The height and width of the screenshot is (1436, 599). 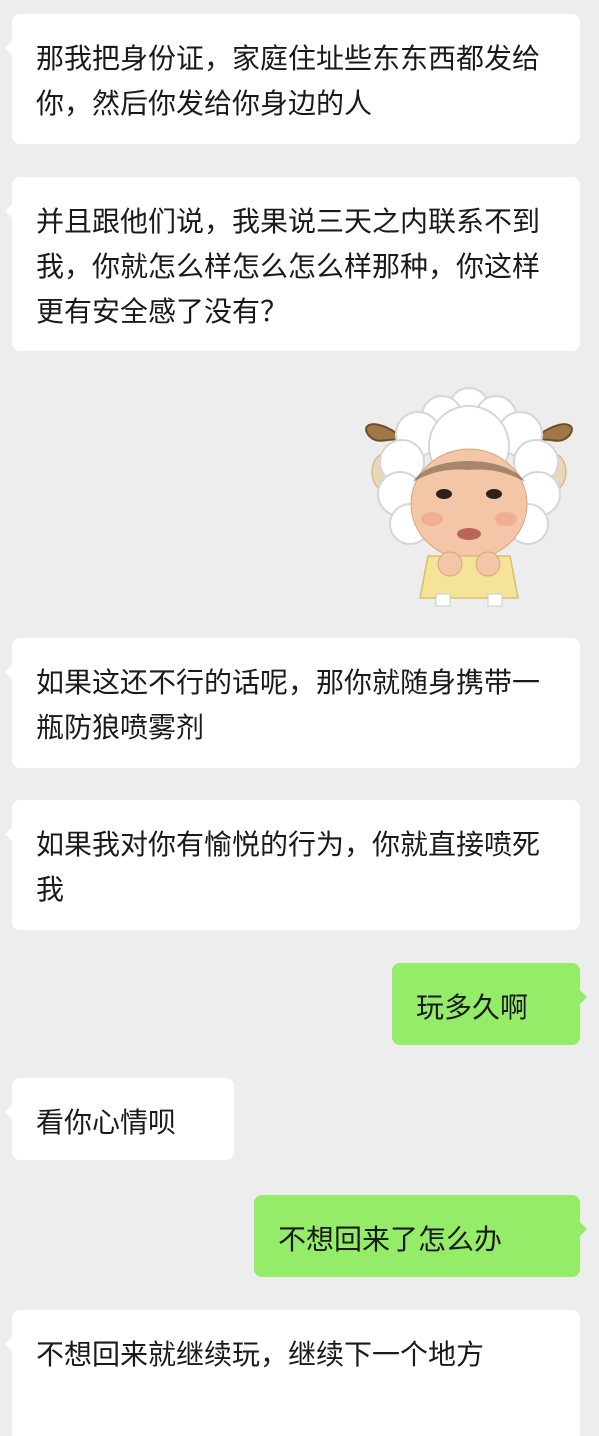 What do you see at coordinates (292, 1373) in the screenshot?
I see `incoming-message-bubble: 不想回来就继续玩，继续下一个地方` at bounding box center [292, 1373].